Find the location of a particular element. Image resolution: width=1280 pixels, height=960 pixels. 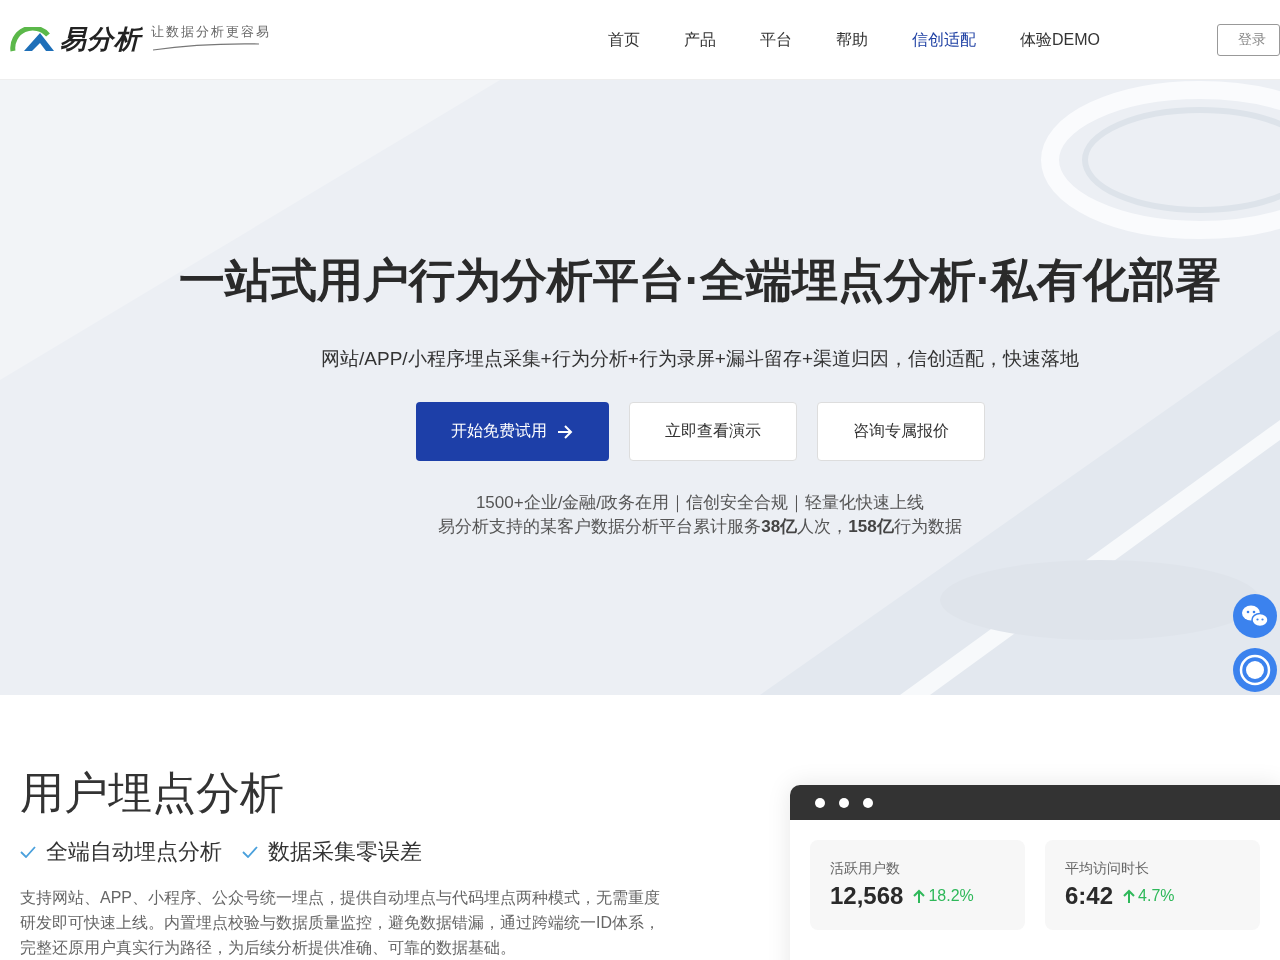

stats-line: 易分析支持的某客户数据分析平台累计服务38亿人次，158亿行为数据 is located at coordinates (700, 527).